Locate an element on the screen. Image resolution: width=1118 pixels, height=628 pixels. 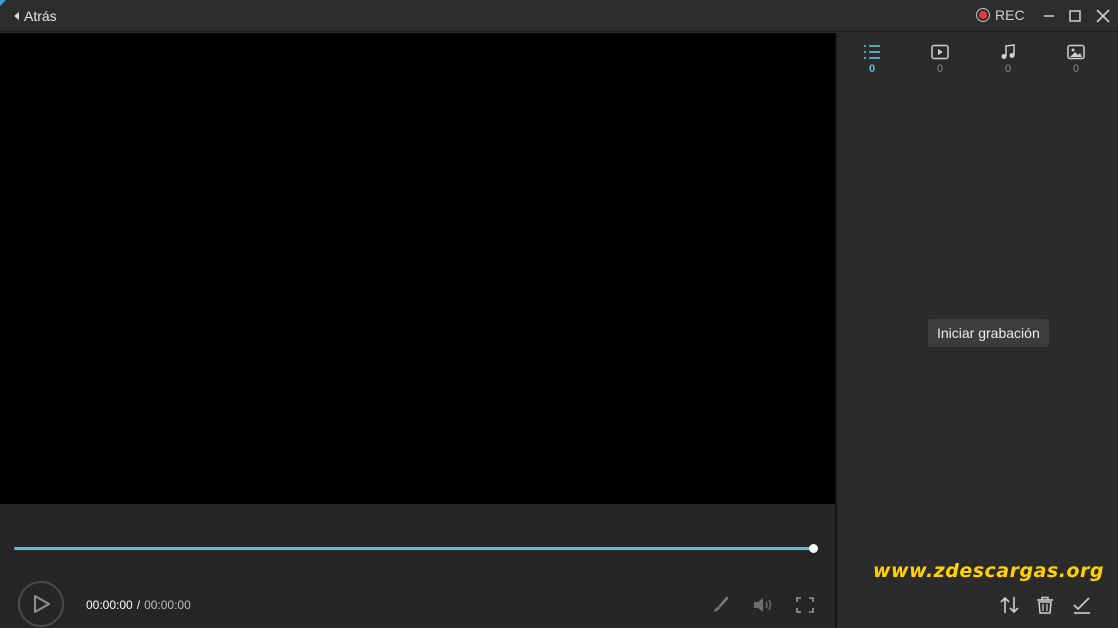
sort-icon is located at coordinates (1009, 605).